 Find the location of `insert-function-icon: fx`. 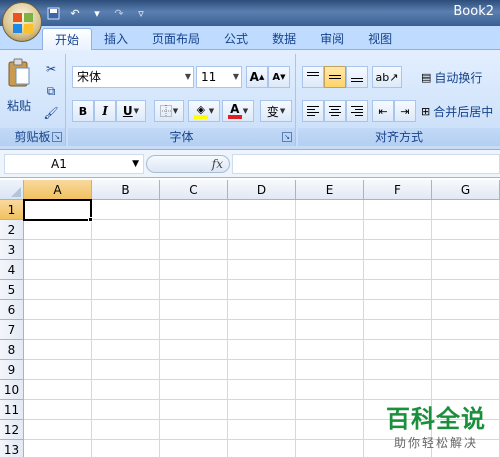

insert-function-icon: fx is located at coordinates (217, 164).